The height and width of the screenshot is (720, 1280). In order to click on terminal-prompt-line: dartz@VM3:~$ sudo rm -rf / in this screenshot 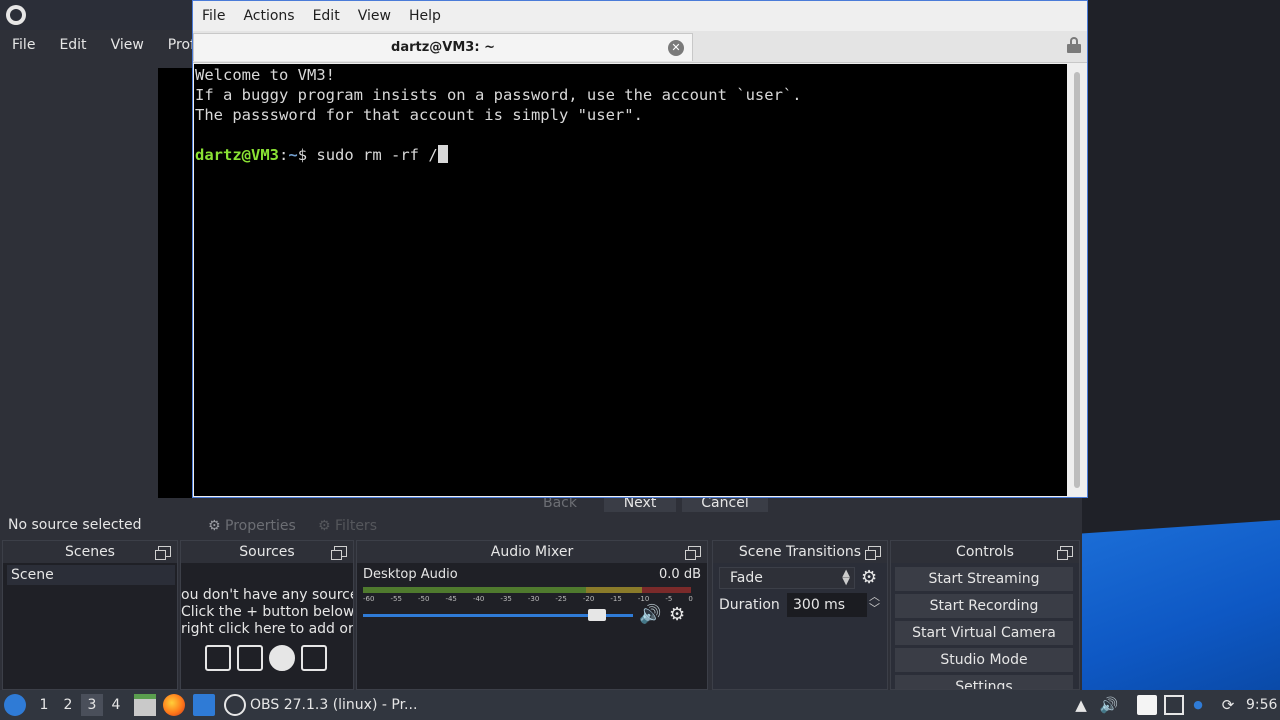, I will do `click(631, 155)`.